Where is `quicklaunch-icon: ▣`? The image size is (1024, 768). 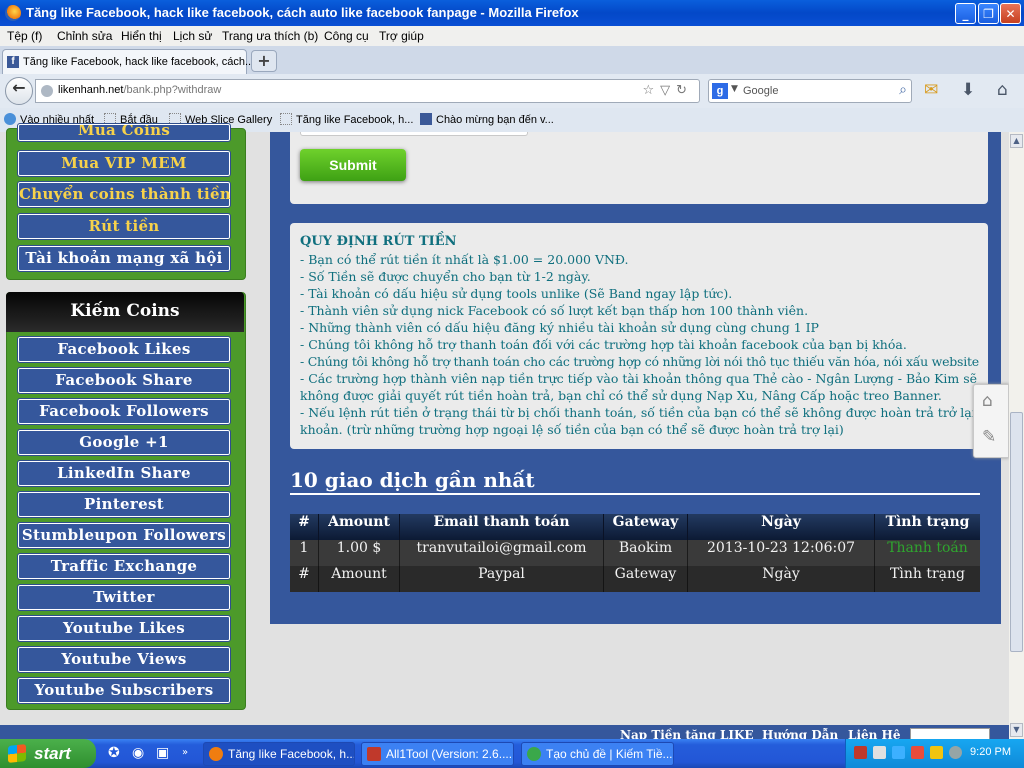 quicklaunch-icon: ▣ is located at coordinates (162, 753).